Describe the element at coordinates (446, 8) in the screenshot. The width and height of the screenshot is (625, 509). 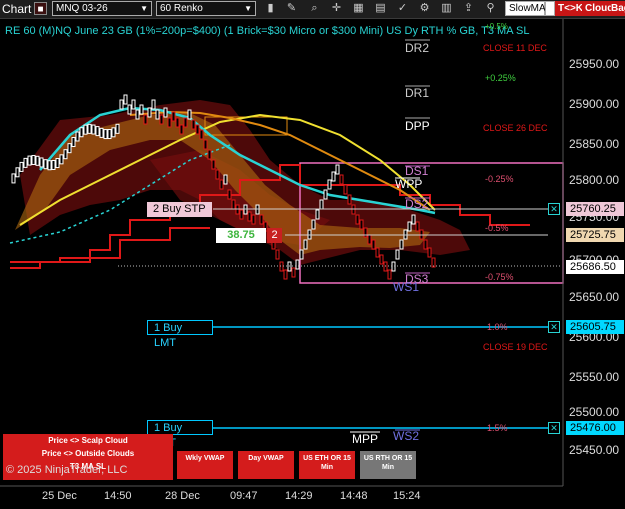
I see `templates-icon: ▥` at that location.